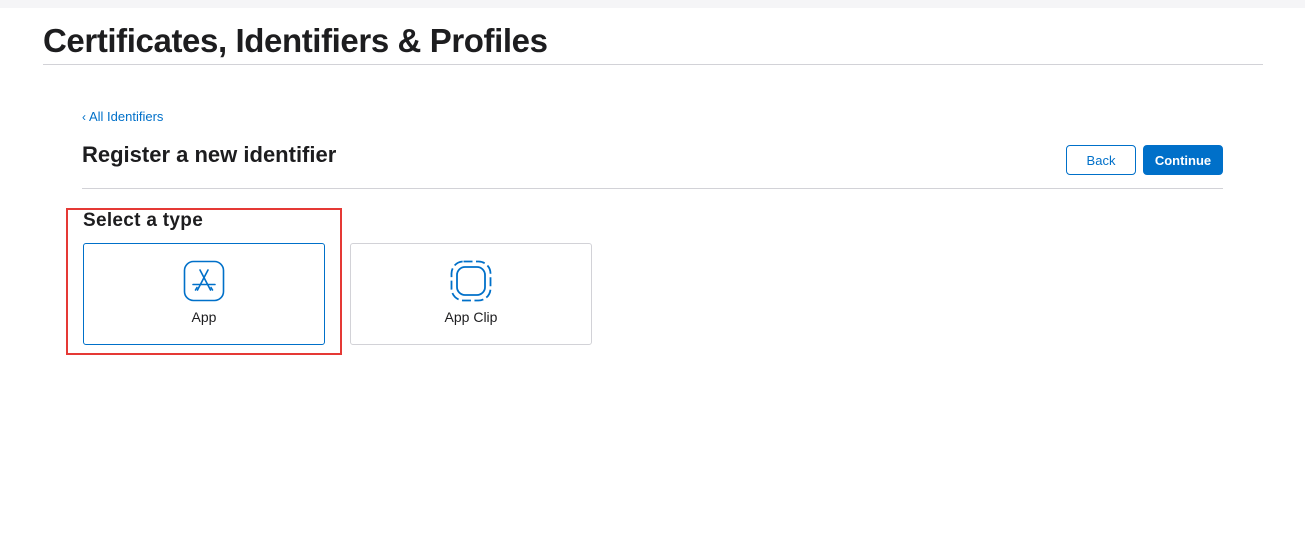 This screenshot has width=1305, height=553. What do you see at coordinates (1101, 160) in the screenshot?
I see `back-button: Back` at bounding box center [1101, 160].